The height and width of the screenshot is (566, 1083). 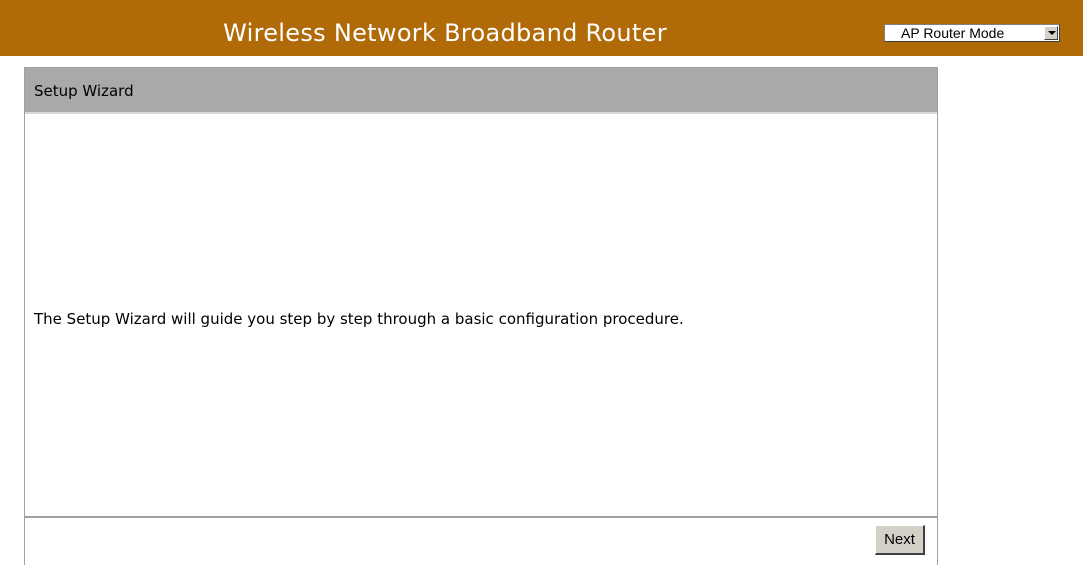 I want to click on panel-footer: Next, so click(x=481, y=542).